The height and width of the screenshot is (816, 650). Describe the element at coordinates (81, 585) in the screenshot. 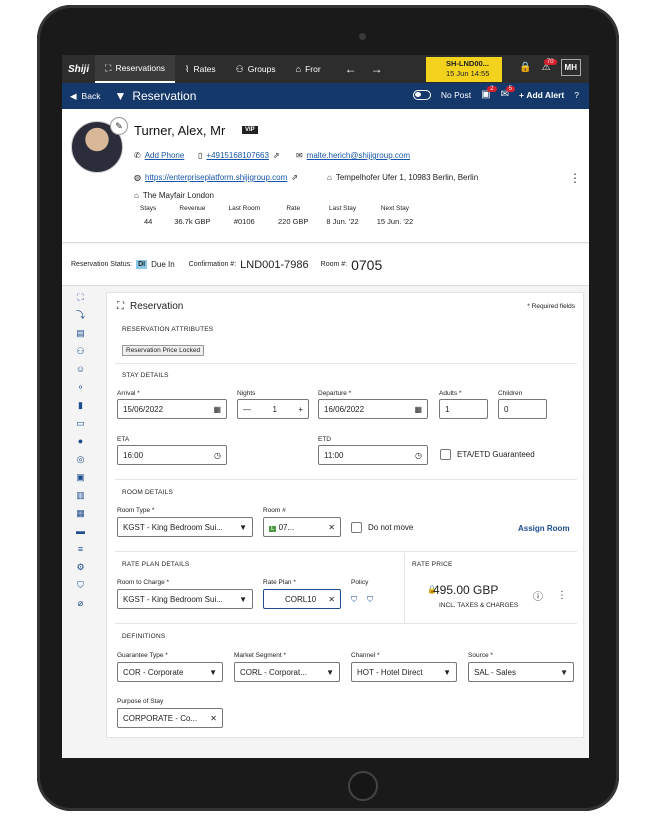

I see `shield-icon: ⛉` at that location.